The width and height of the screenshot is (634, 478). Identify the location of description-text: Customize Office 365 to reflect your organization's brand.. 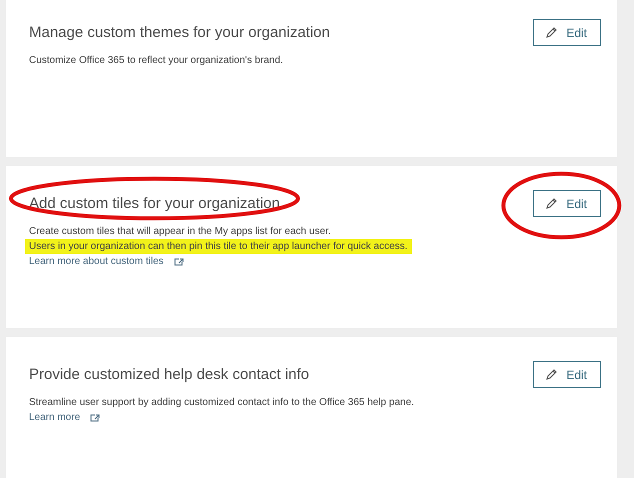
(156, 61).